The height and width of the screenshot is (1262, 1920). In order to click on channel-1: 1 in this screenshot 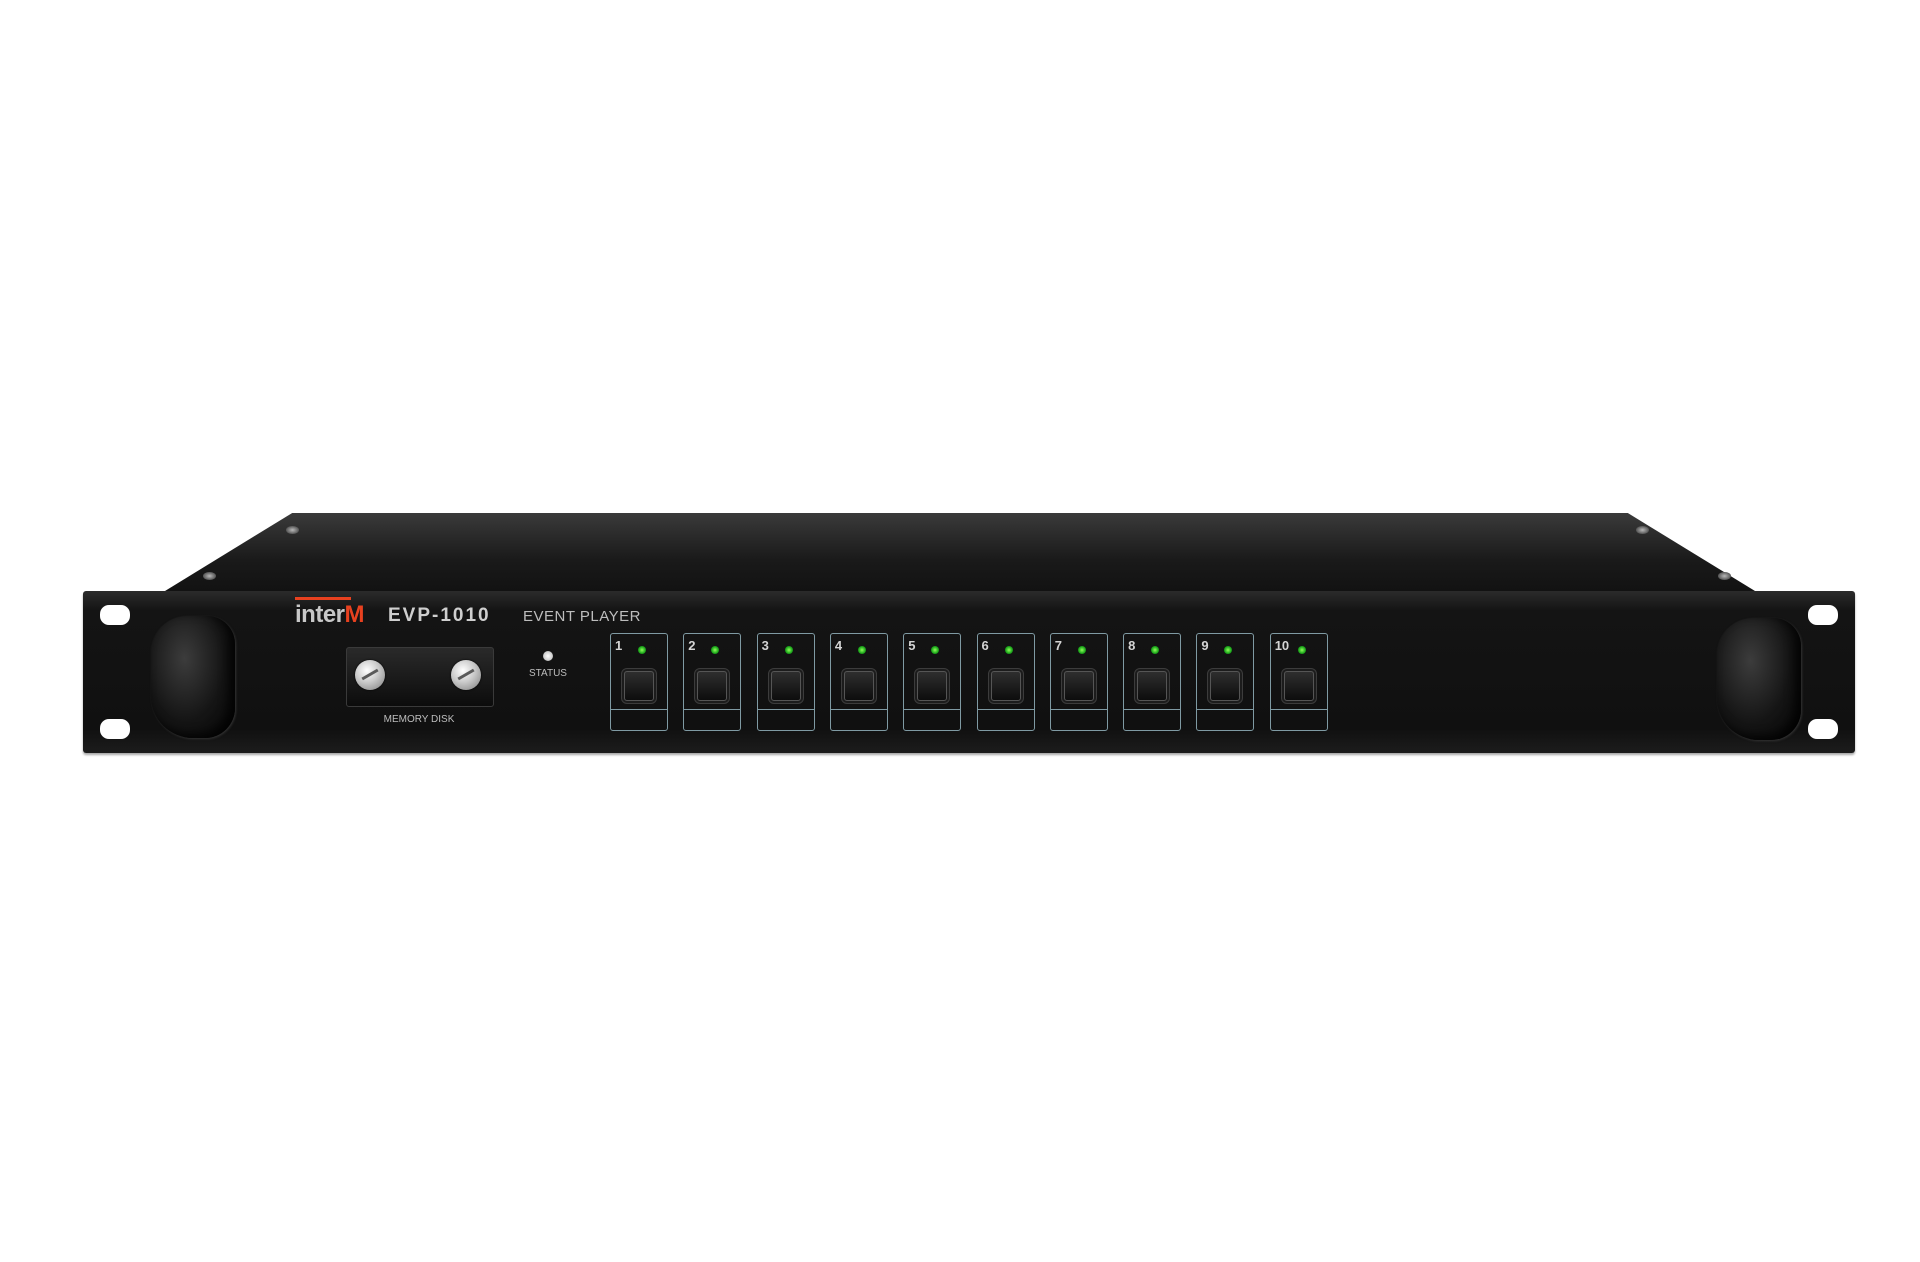, I will do `click(639, 682)`.